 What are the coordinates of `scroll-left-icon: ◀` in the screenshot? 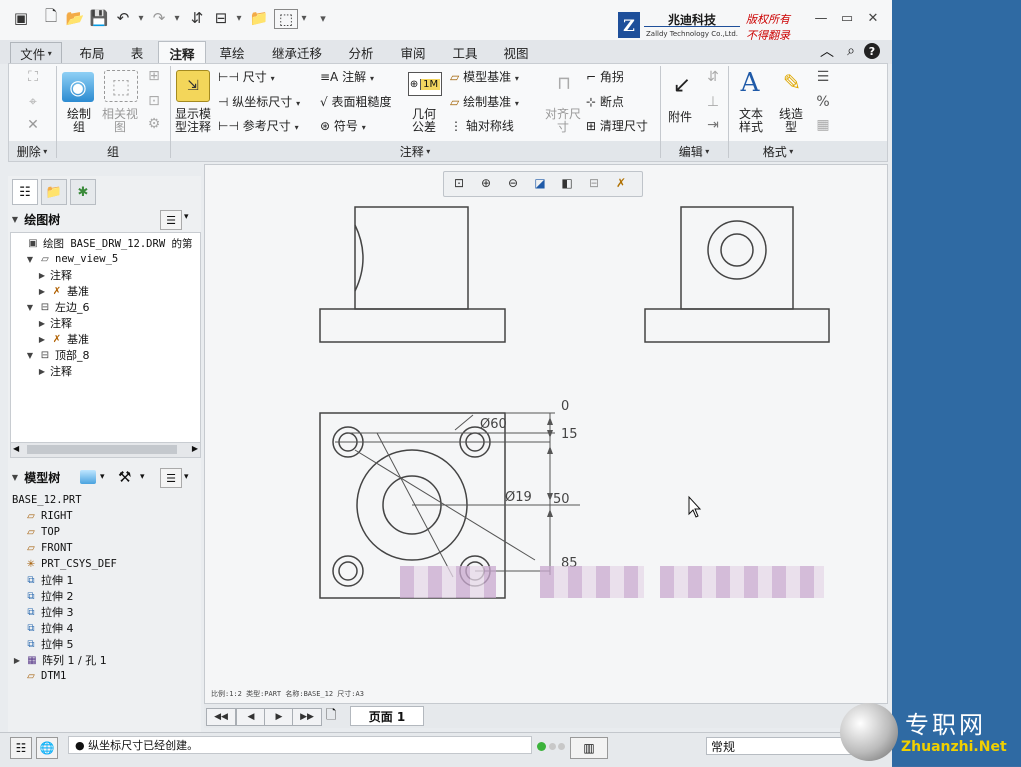 It's located at (16, 448).